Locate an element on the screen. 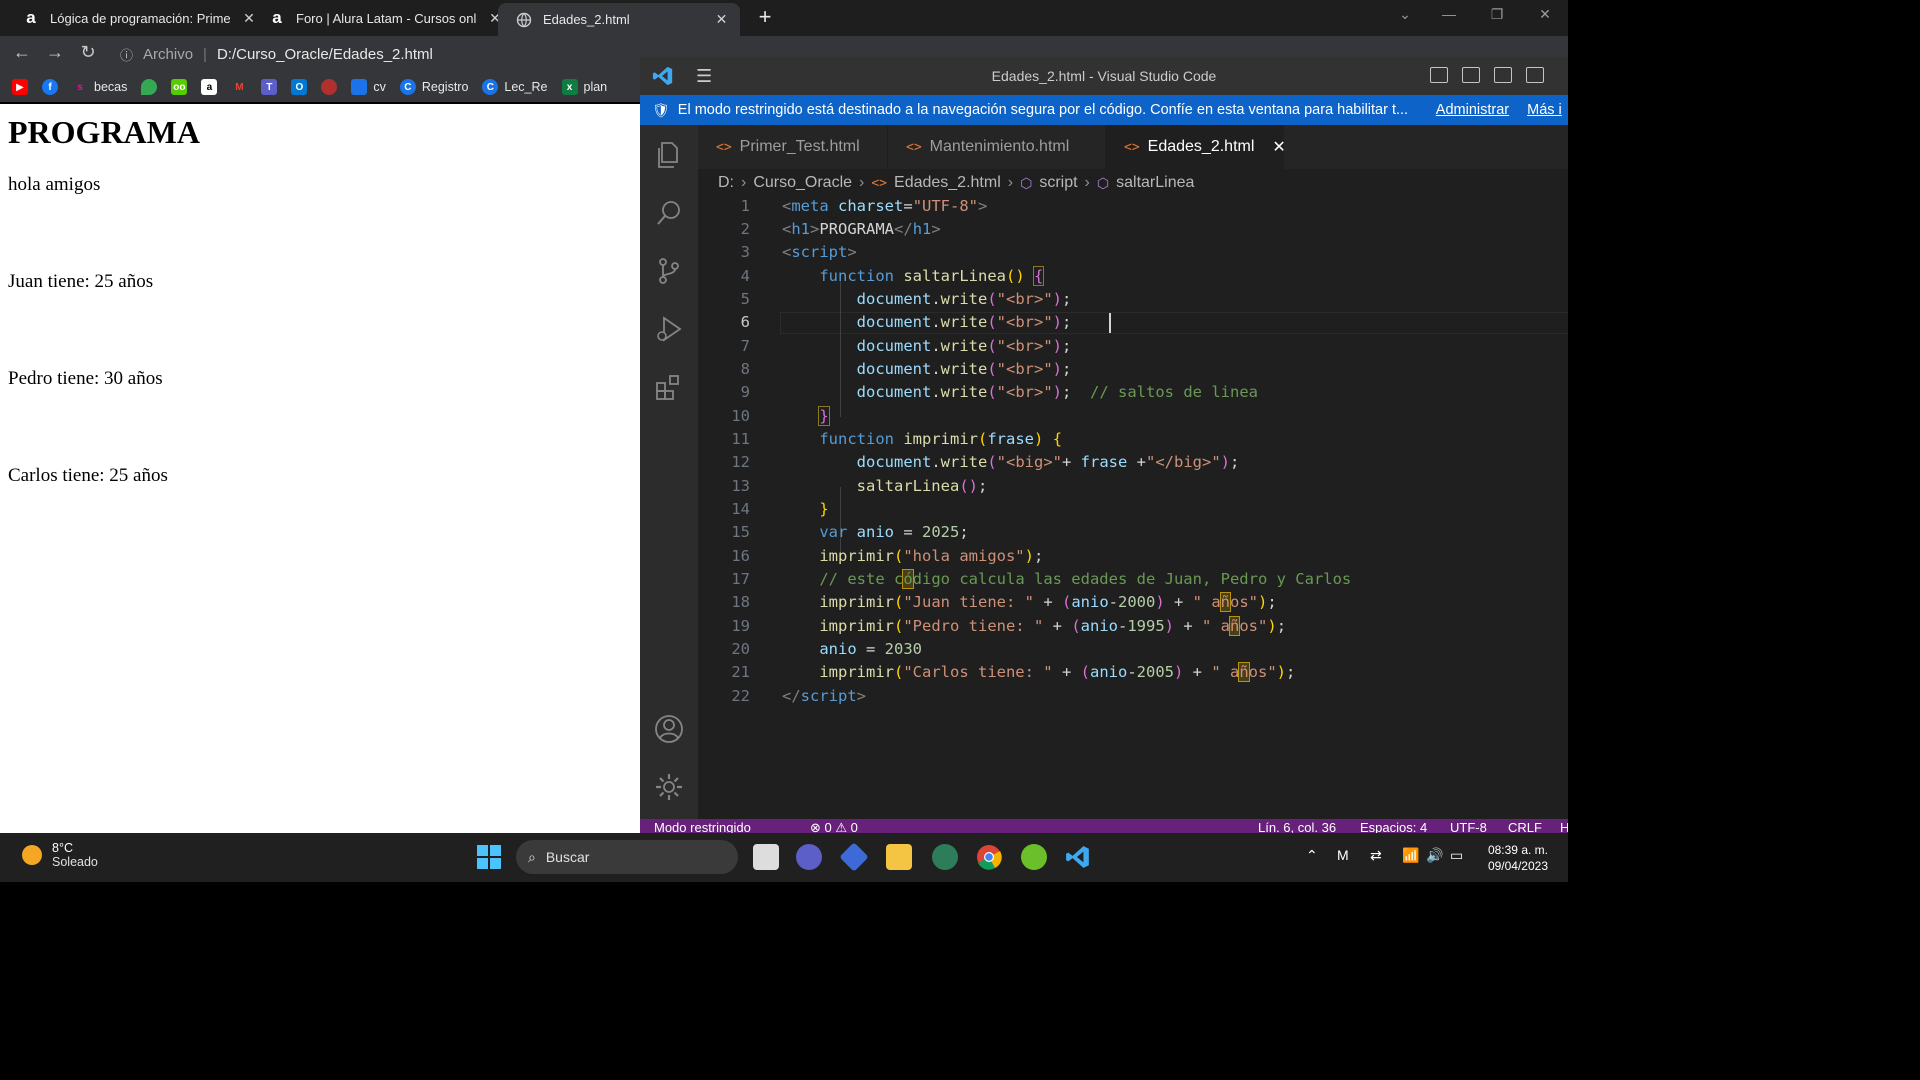 The width and height of the screenshot is (1920, 1080). line-number: 10 is located at coordinates (740, 416).